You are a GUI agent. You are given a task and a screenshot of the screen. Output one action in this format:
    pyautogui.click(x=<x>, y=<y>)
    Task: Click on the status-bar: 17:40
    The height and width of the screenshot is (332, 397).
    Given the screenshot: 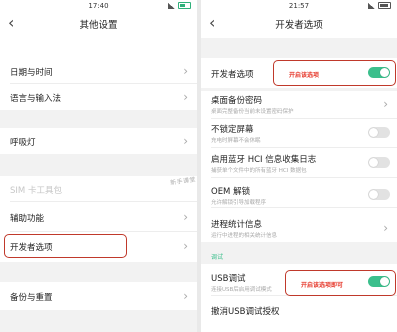 What is the action you would take?
    pyautogui.click(x=98, y=6)
    